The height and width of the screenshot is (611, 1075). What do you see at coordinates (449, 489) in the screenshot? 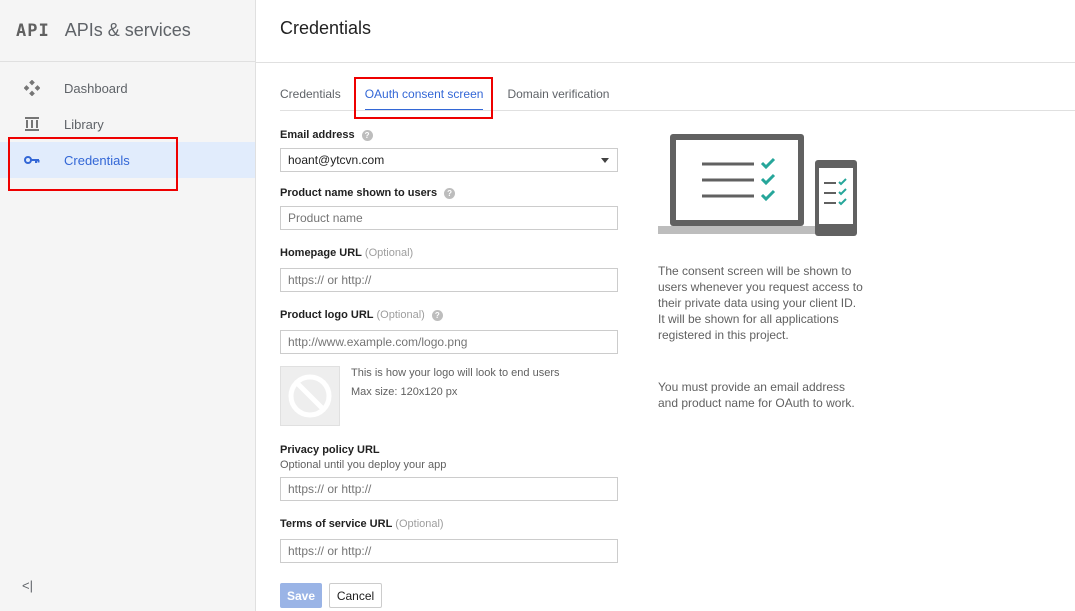
I see `privacy-url-input: https:// or http://` at bounding box center [449, 489].